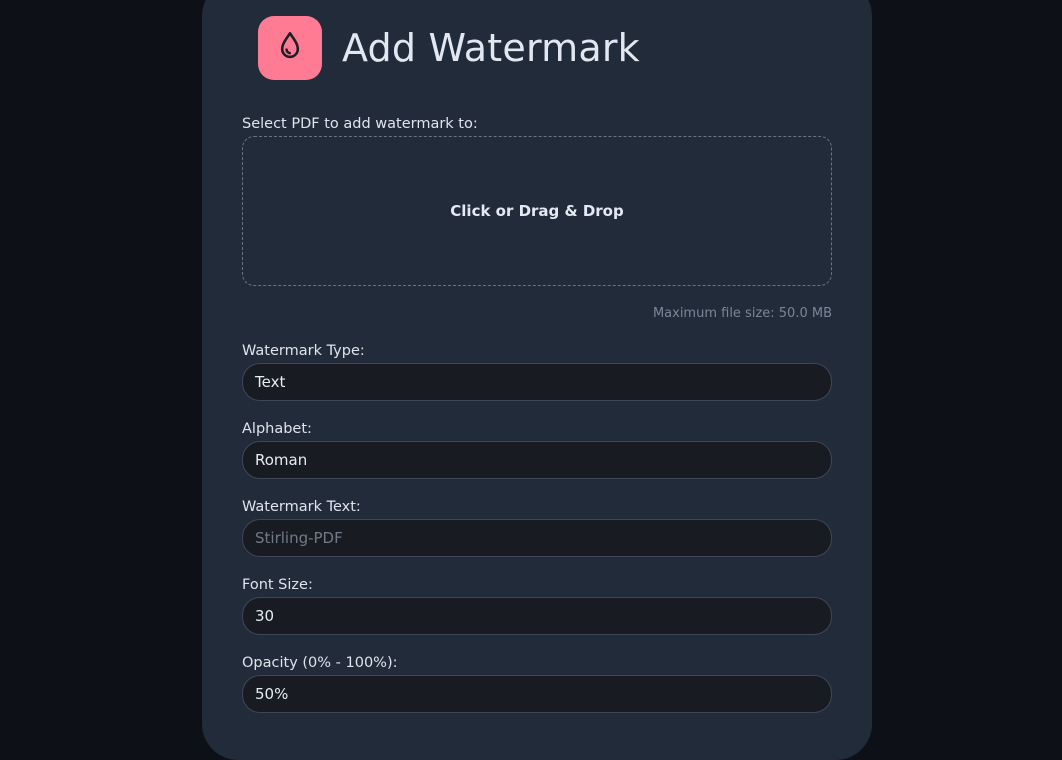 This screenshot has height=760, width=1062. I want to click on font-size-input: 30, so click(537, 616).